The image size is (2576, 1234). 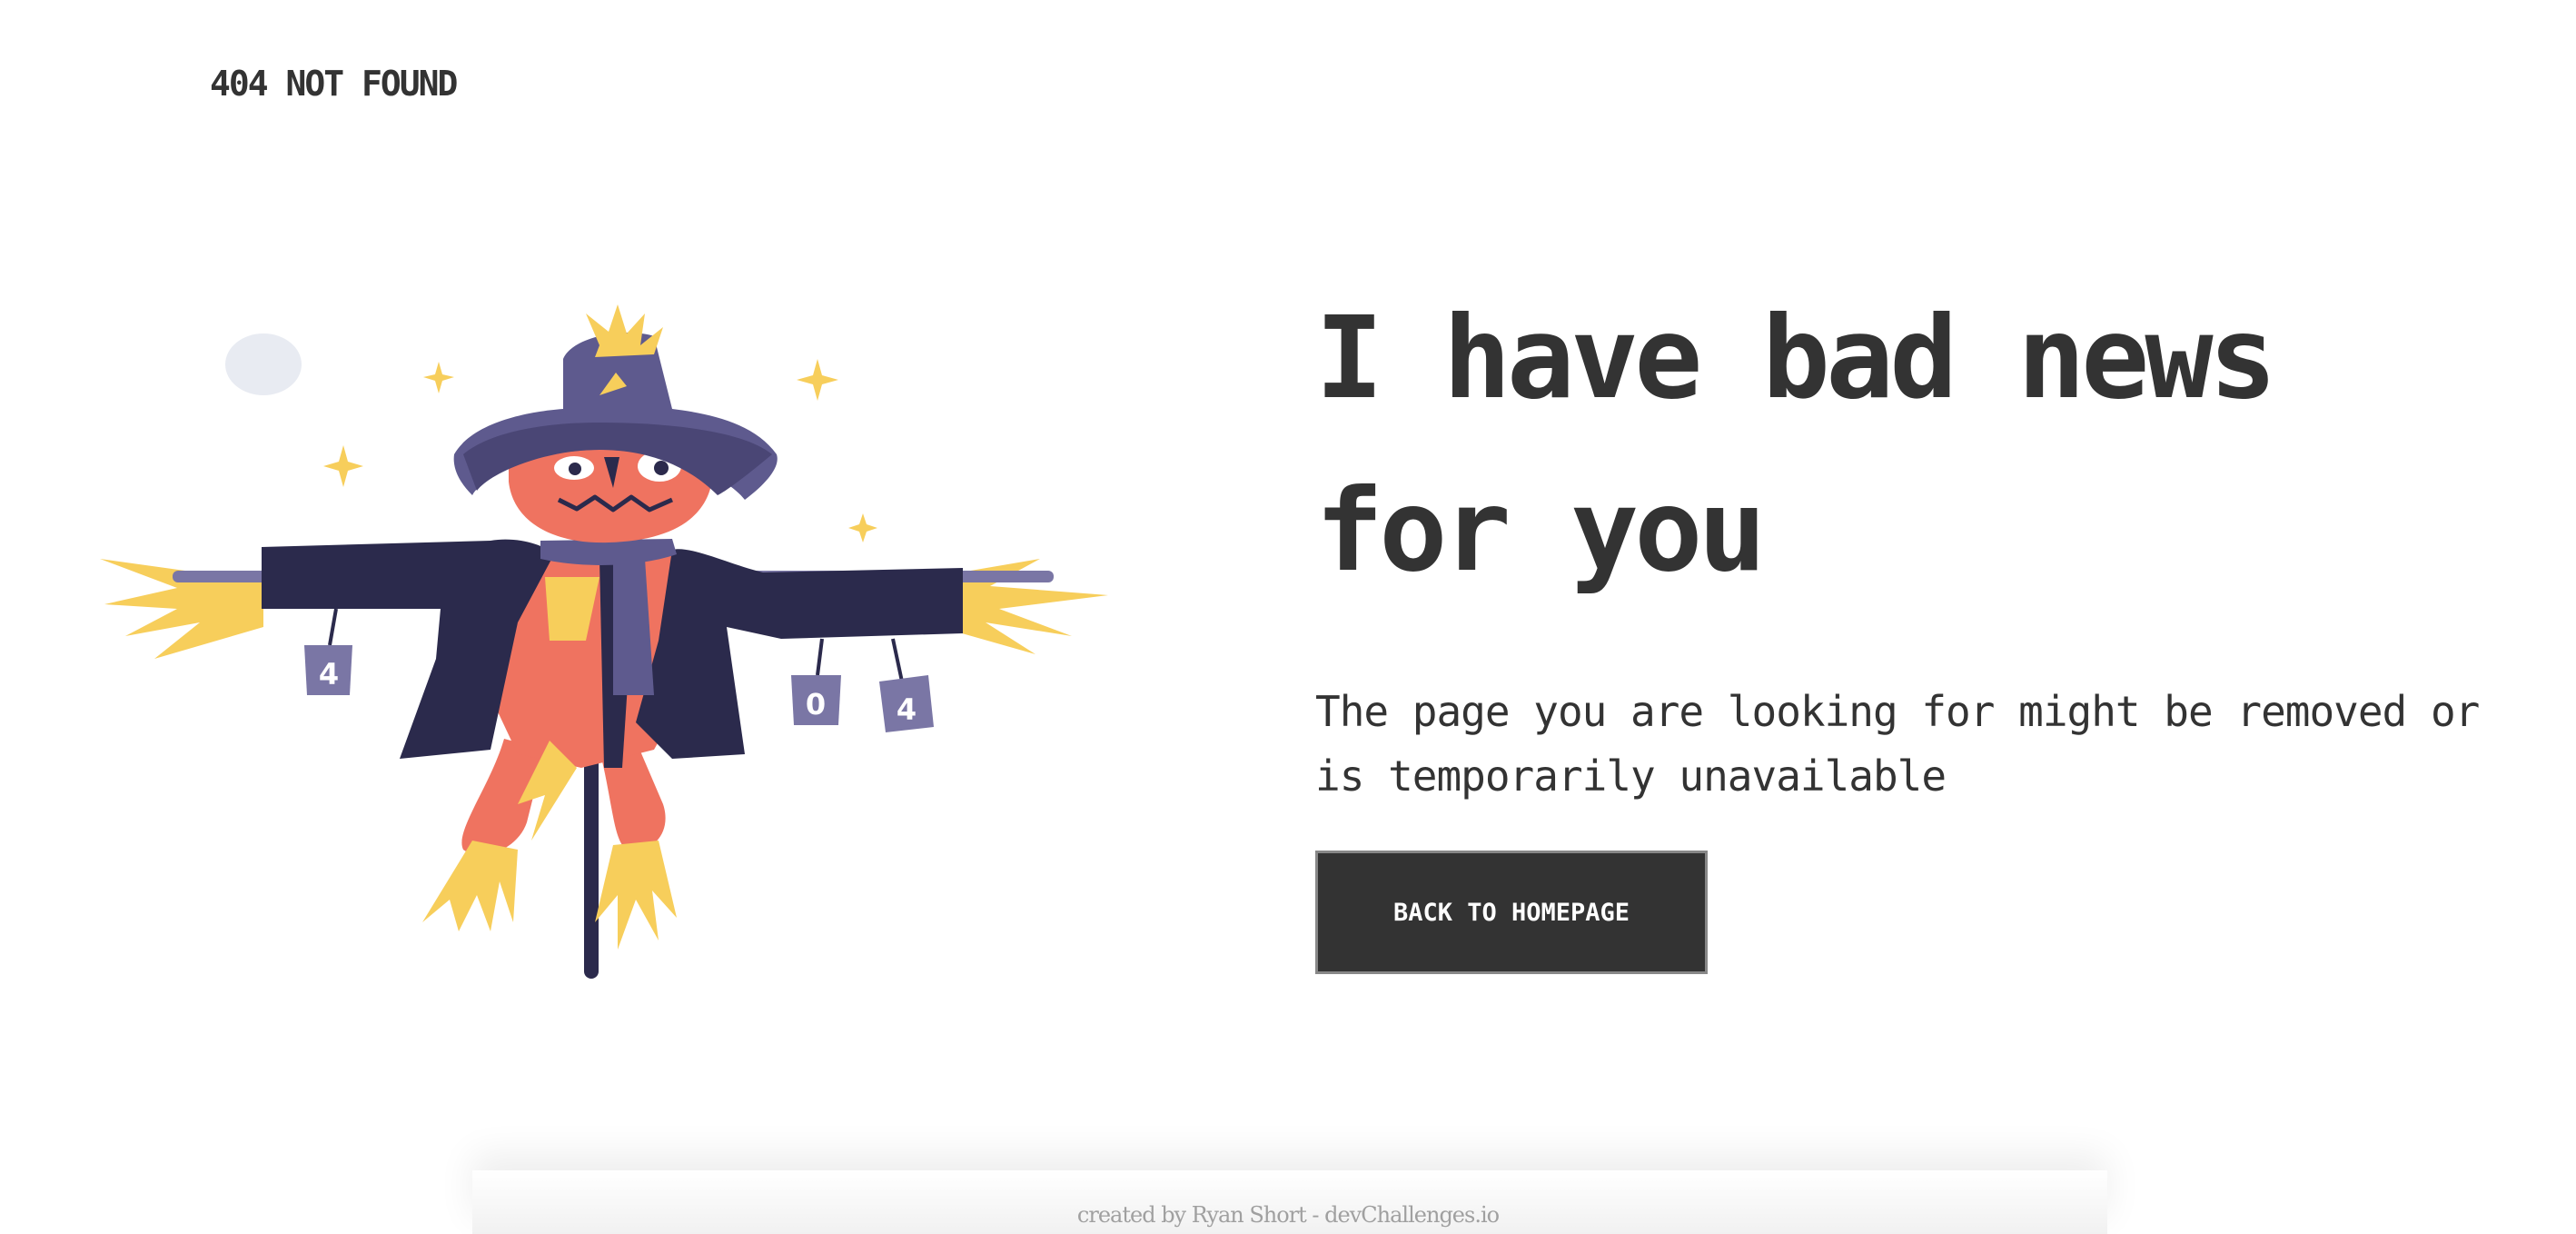 What do you see at coordinates (263, 364) in the screenshot?
I see `moon-shape` at bounding box center [263, 364].